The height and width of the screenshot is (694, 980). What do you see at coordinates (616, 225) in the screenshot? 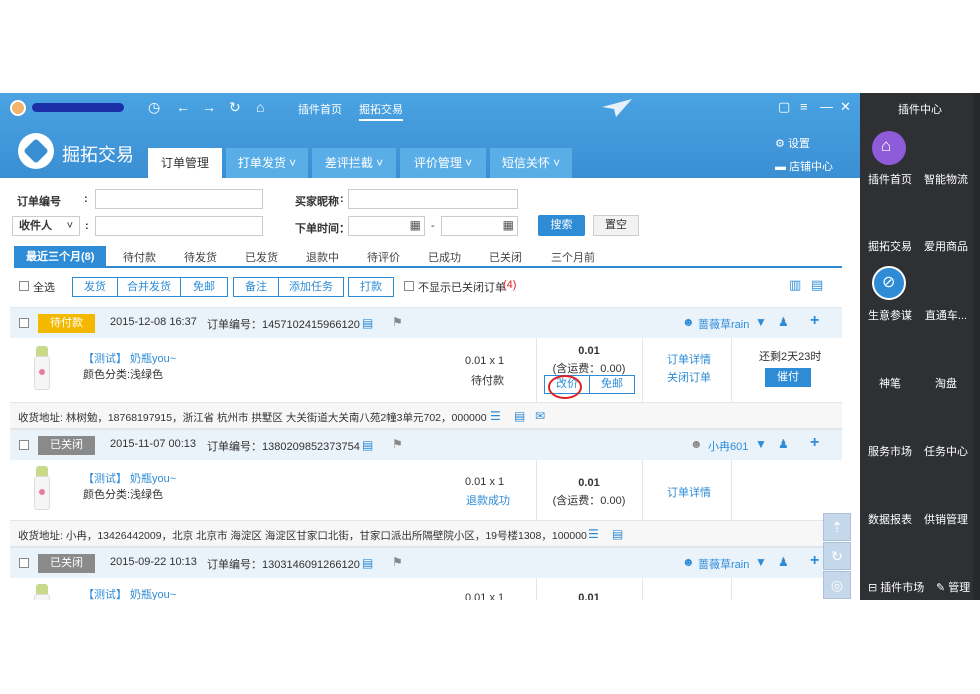
I see `reset-button: 置空` at bounding box center [616, 225].